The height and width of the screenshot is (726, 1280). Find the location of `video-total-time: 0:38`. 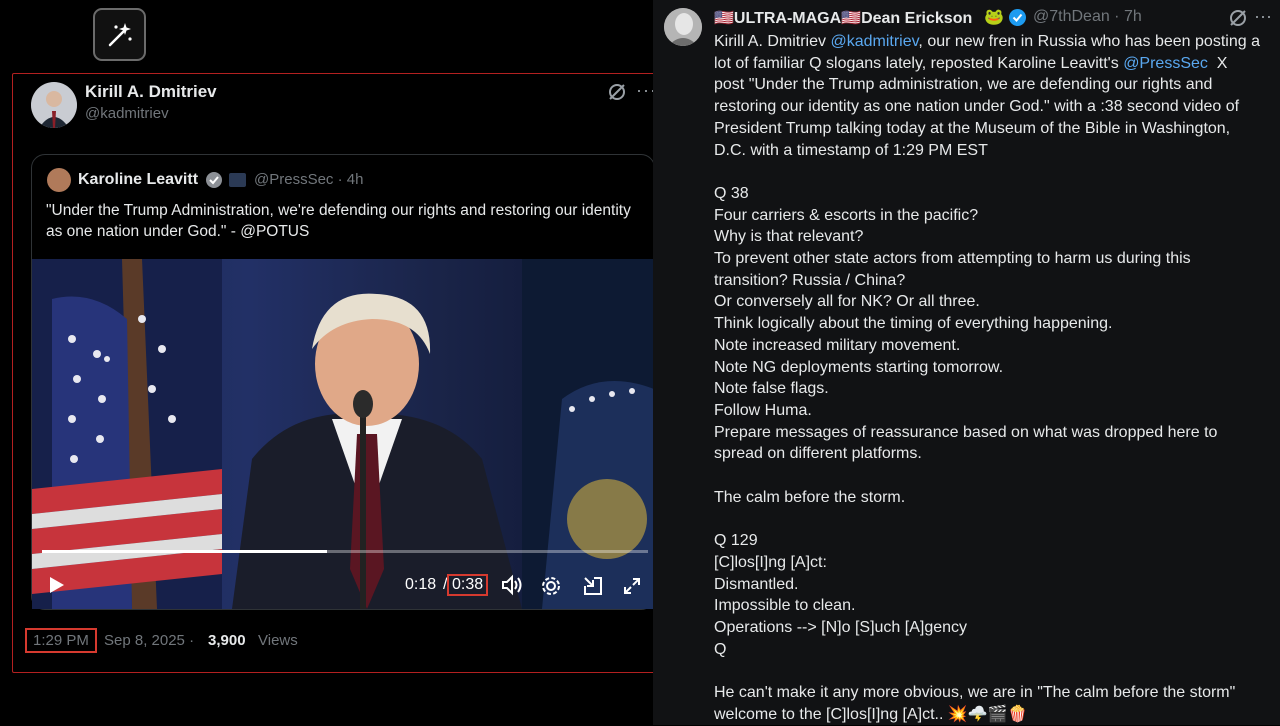

video-total-time: 0:38 is located at coordinates (468, 585).